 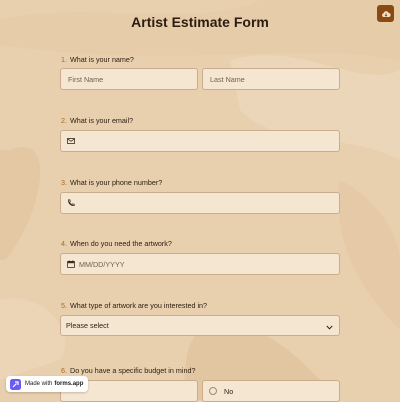 I want to click on question-text: What is your email?, so click(x=102, y=120).